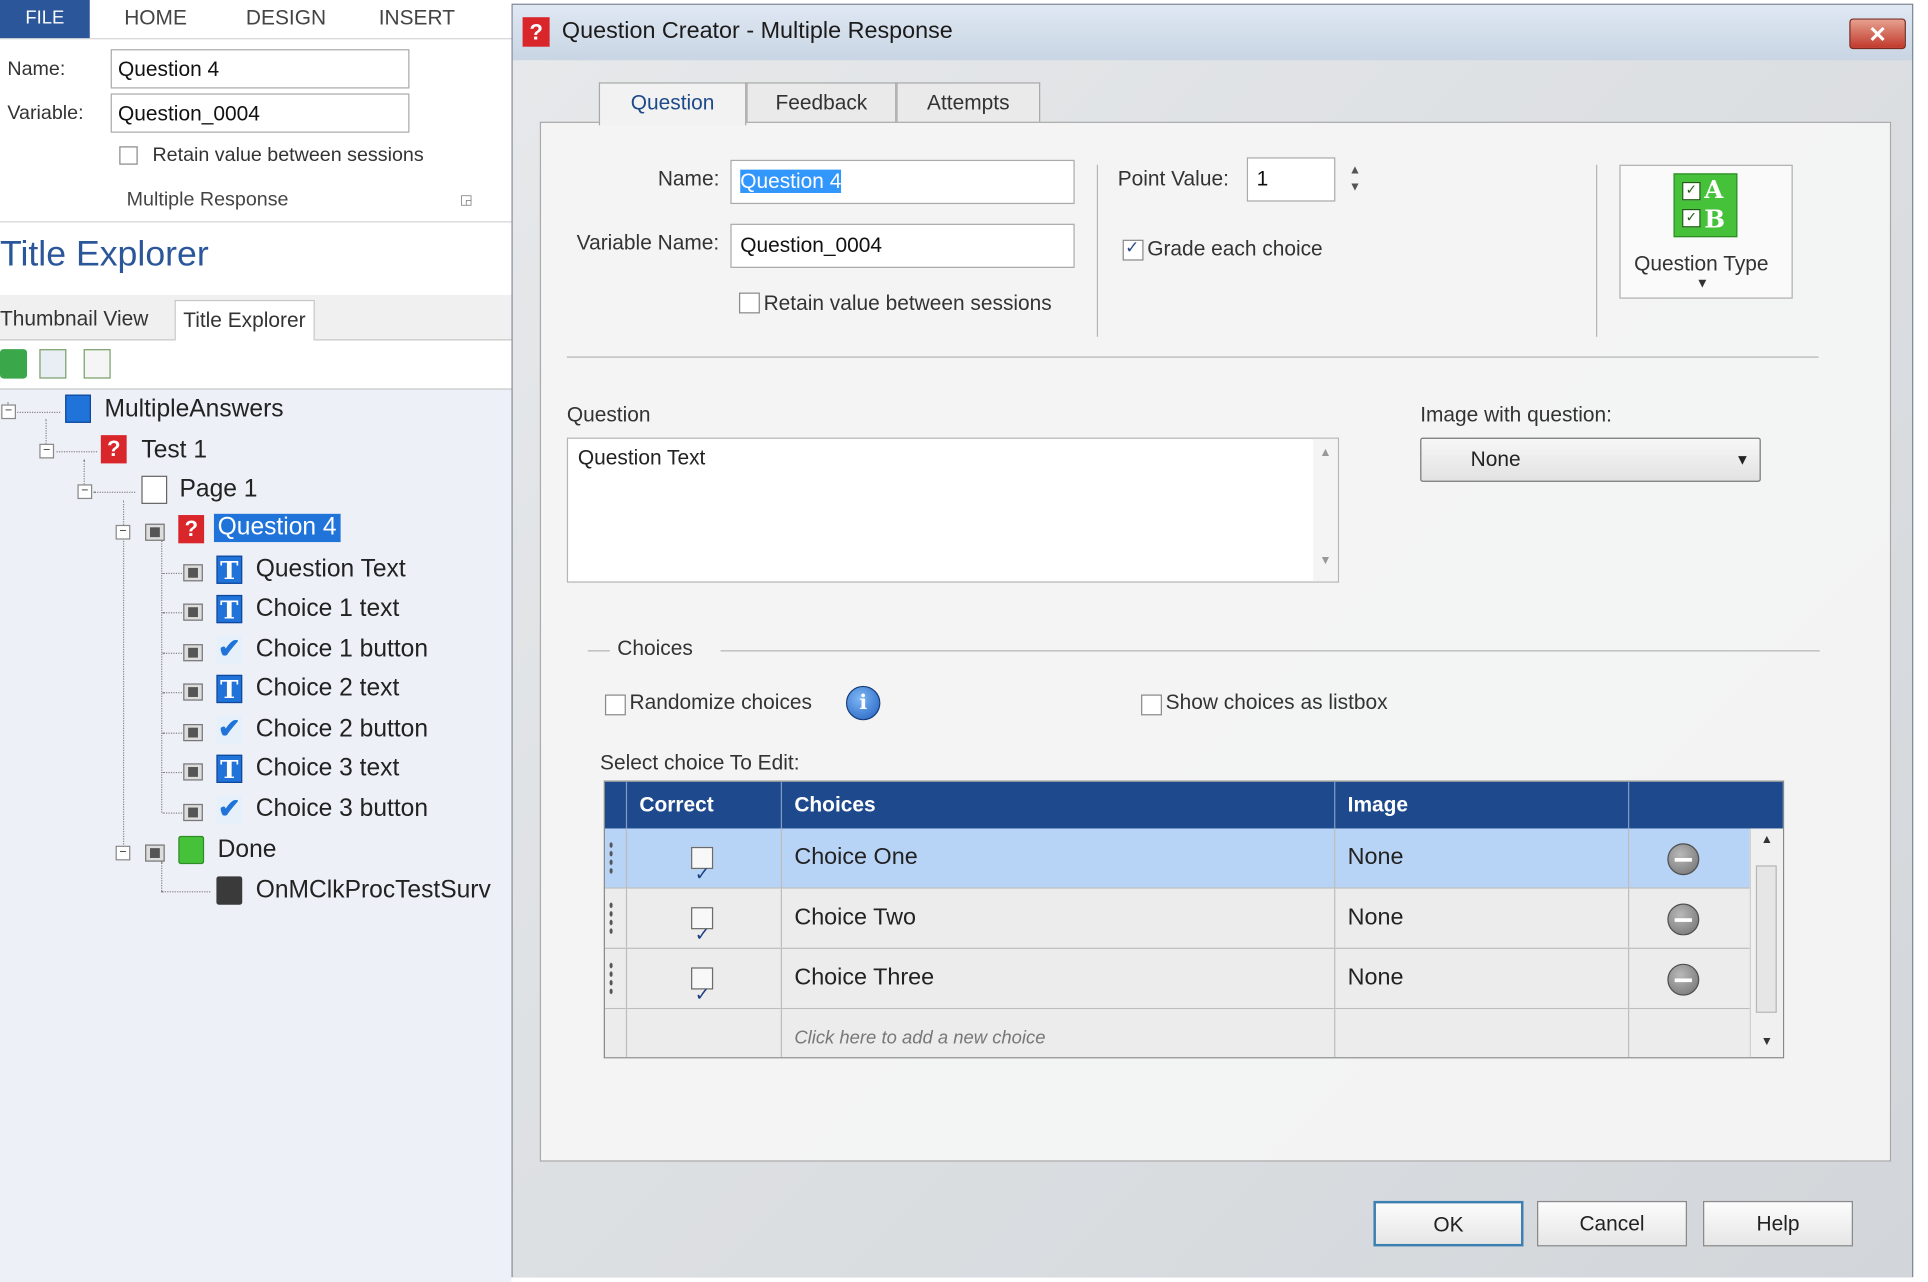  I want to click on tree-item-choice-2-text: Choice 2 text, so click(328, 689).